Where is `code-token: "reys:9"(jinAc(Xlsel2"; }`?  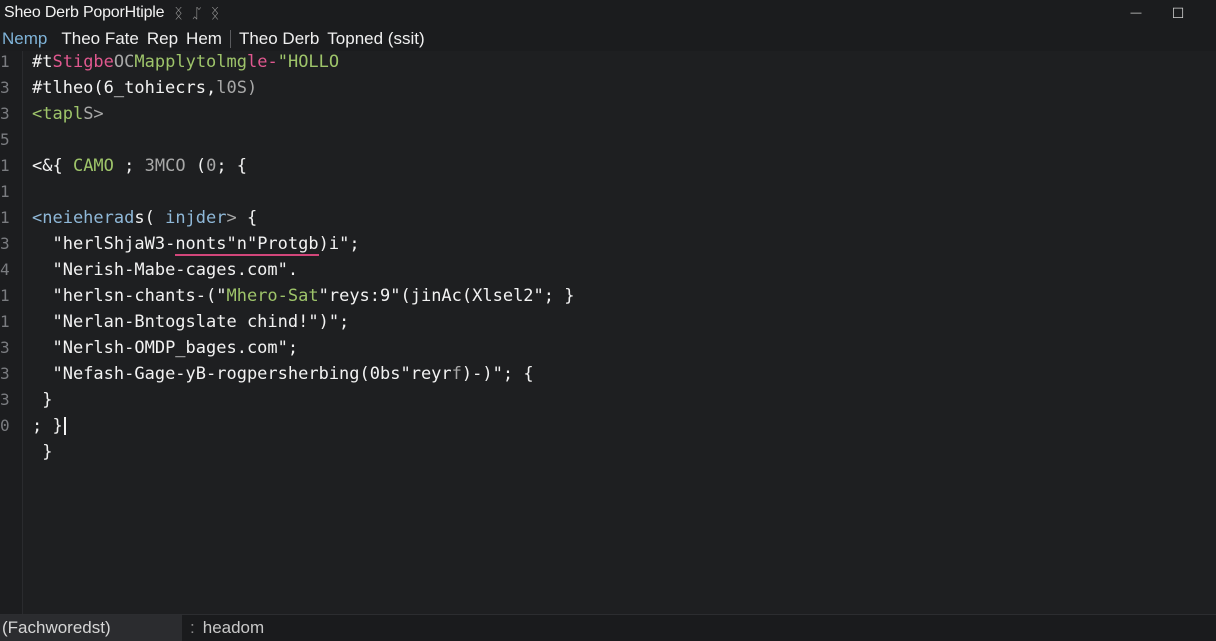 code-token: "reys:9"(jinAc(Xlsel2"; } is located at coordinates (446, 296).